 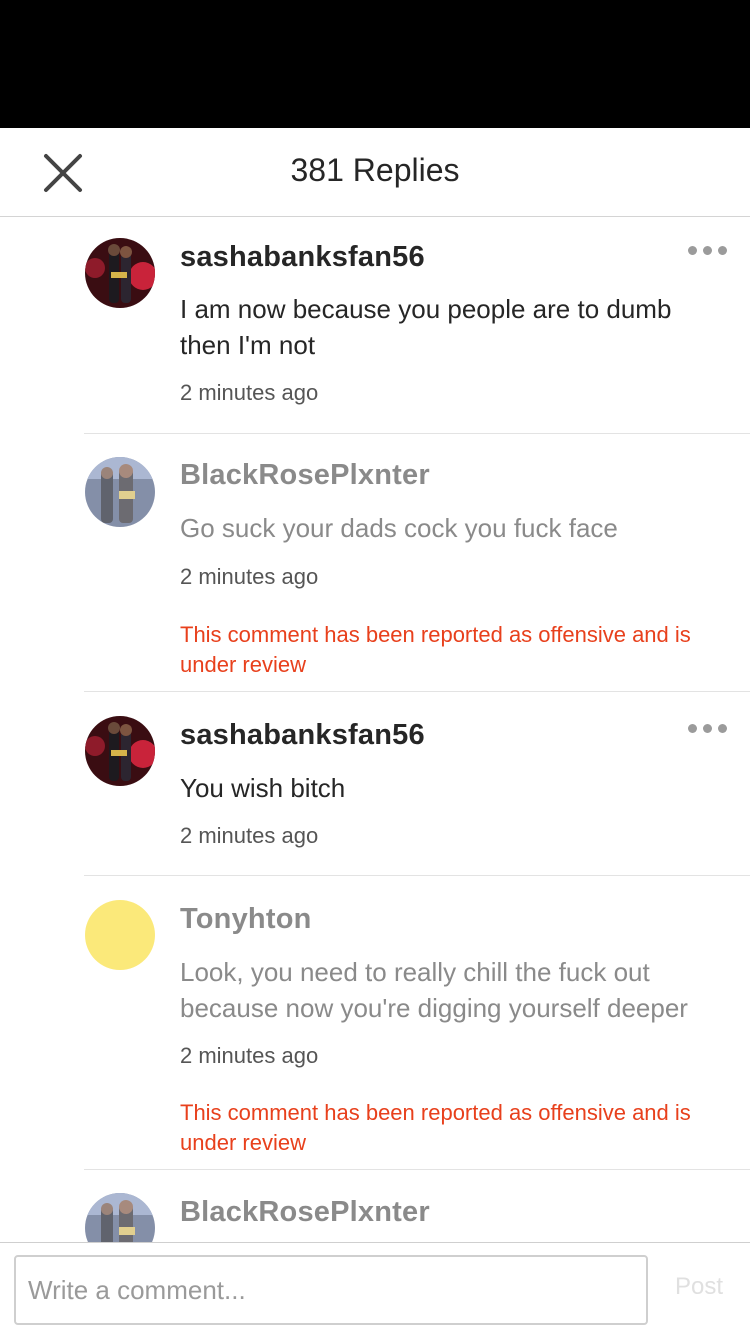 What do you see at coordinates (246, 919) in the screenshot?
I see `comment-username: Tonyhton` at bounding box center [246, 919].